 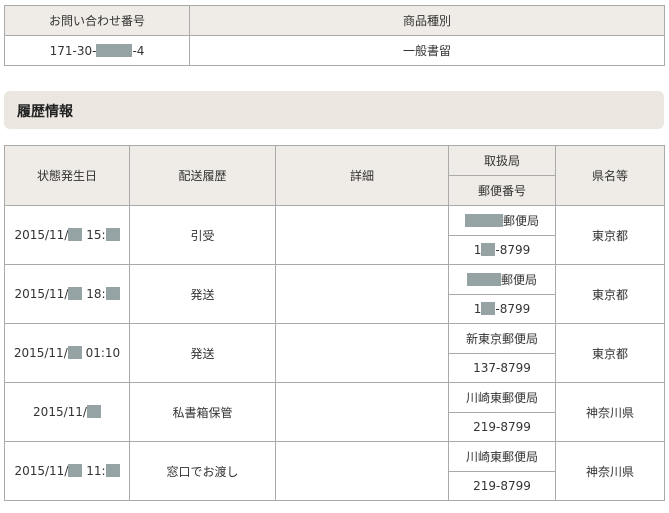 I want to click on delivery-status: 私書箱保管, so click(x=202, y=412).